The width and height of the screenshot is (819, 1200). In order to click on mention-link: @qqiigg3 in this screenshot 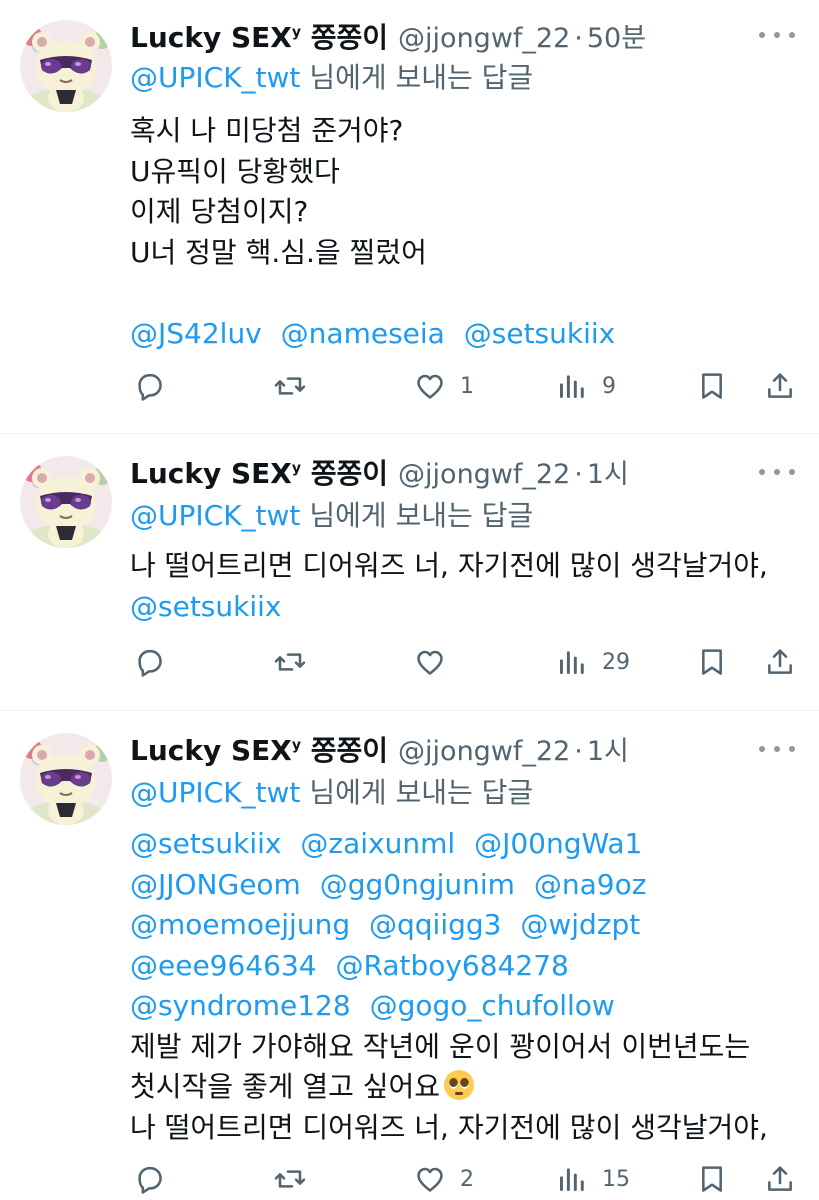, I will do `click(435, 924)`.